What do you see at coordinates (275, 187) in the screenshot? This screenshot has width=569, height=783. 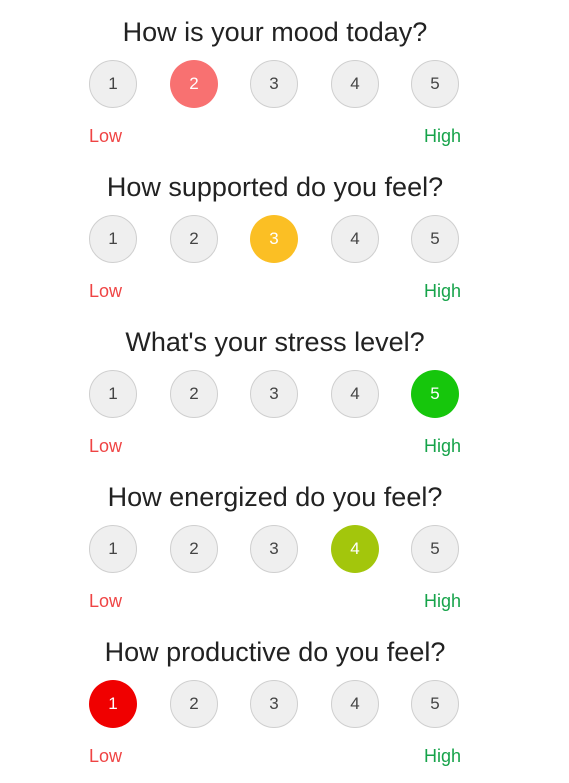 I see `question-title: How supported do you feel?` at bounding box center [275, 187].